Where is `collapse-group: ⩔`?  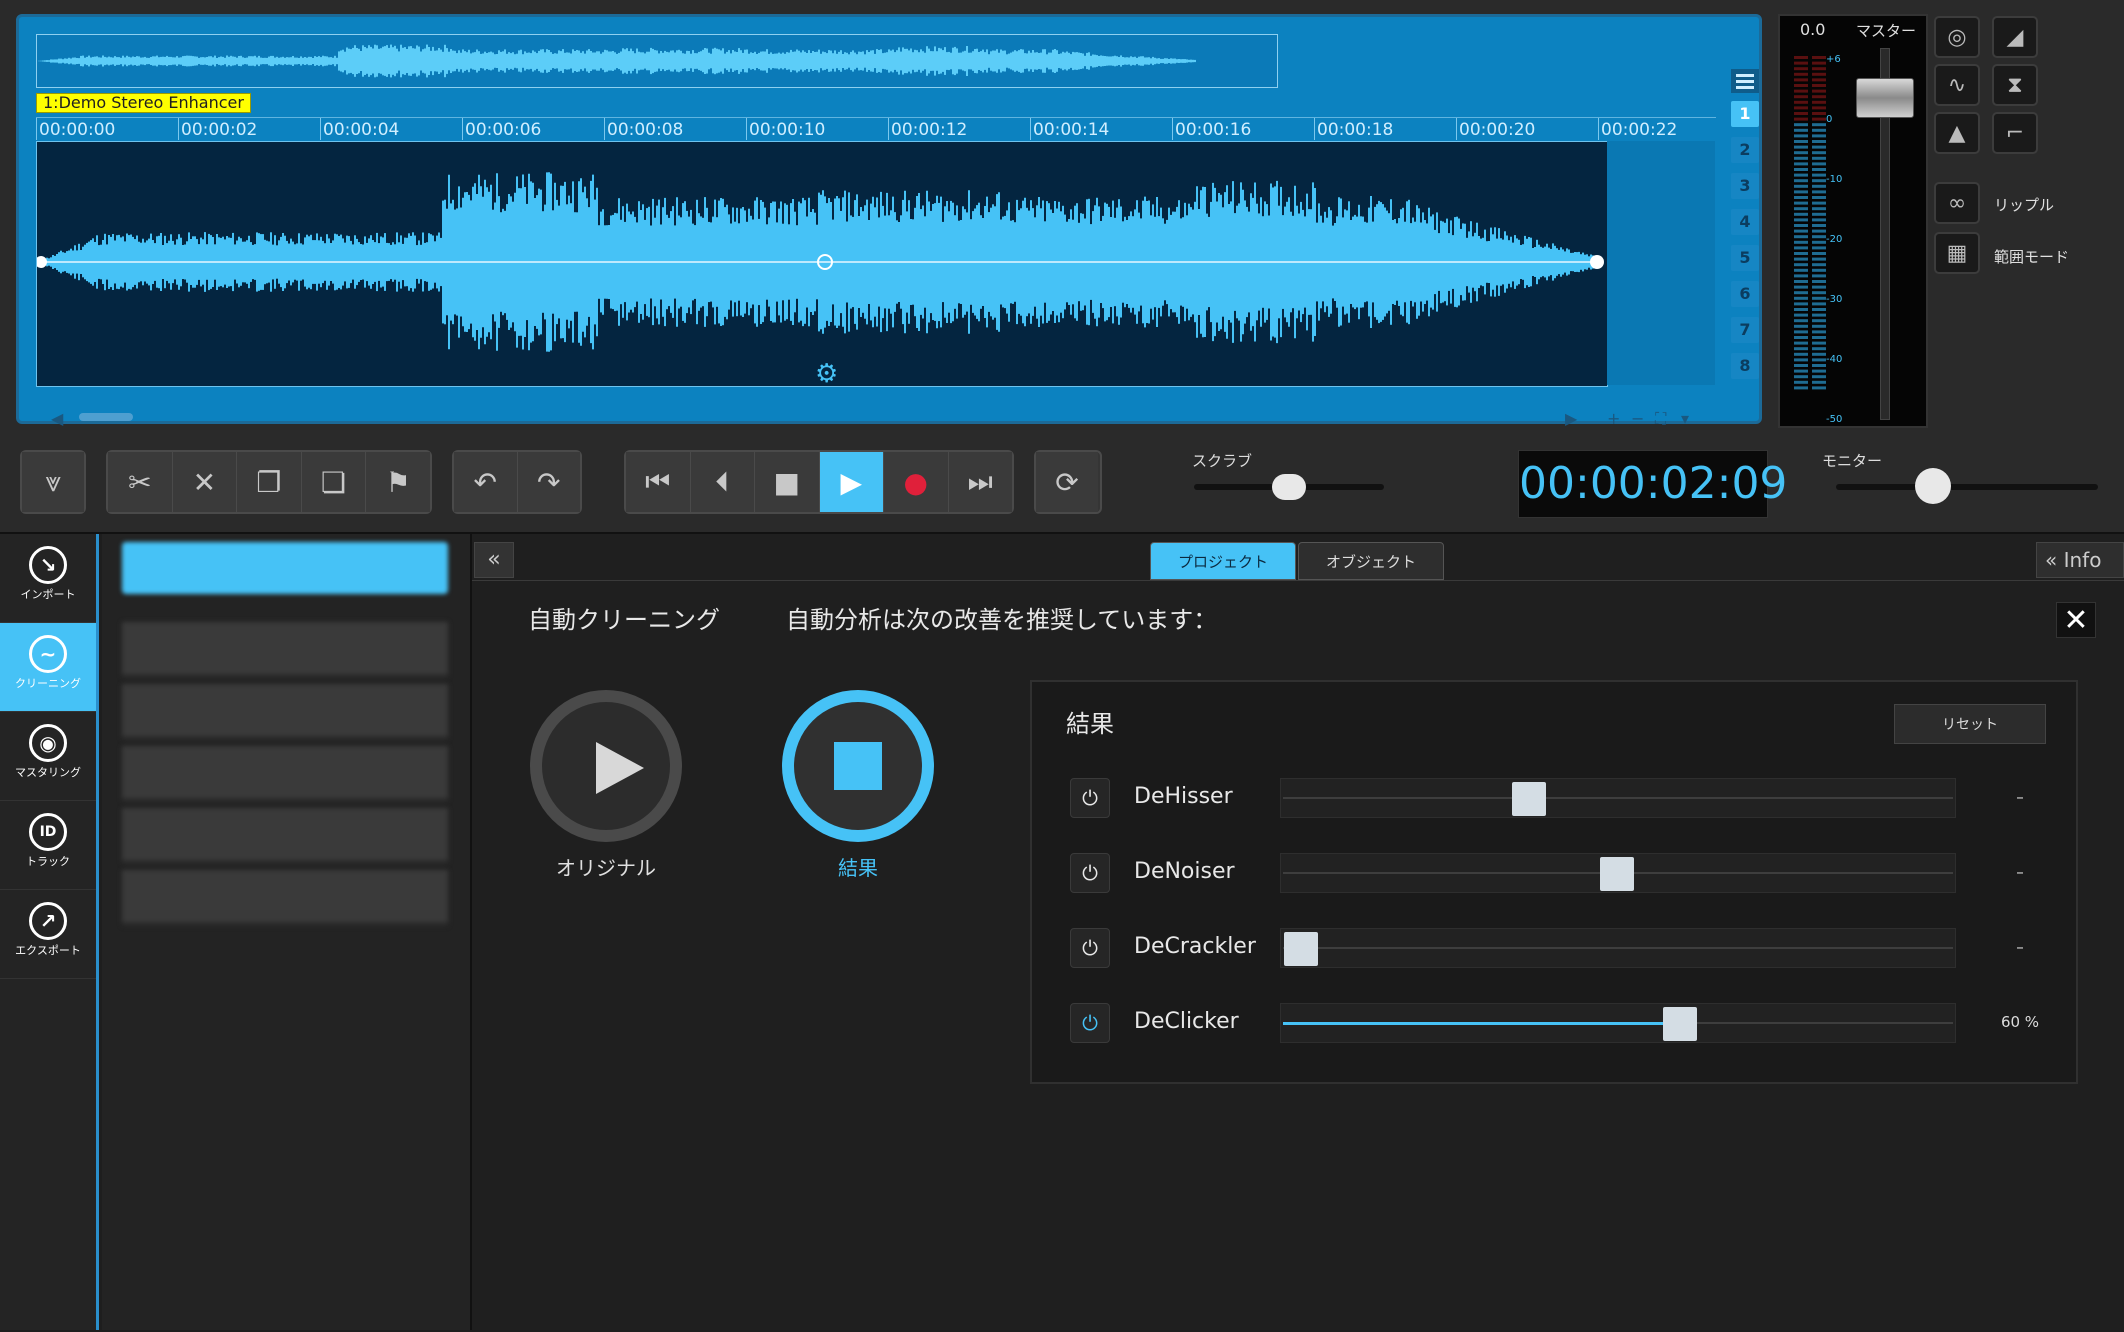
collapse-group: ⩔ is located at coordinates (53, 482).